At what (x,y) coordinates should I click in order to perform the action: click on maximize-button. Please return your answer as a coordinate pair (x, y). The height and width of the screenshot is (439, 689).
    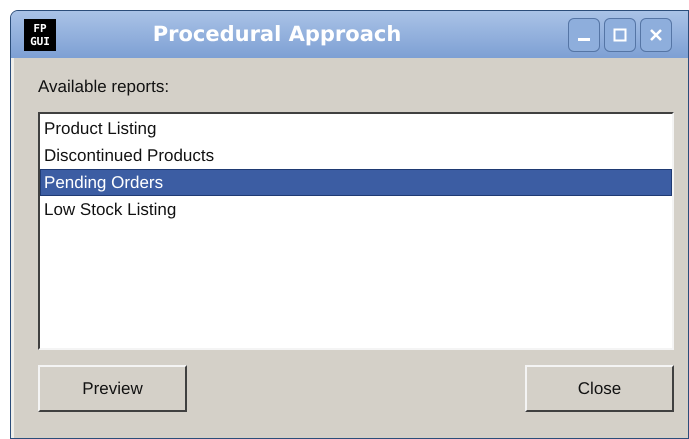
    Looking at the image, I should click on (620, 35).